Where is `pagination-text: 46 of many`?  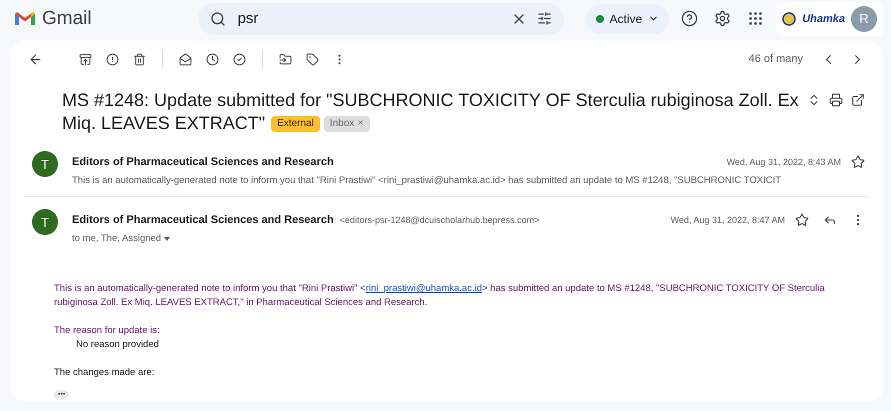
pagination-text: 46 of many is located at coordinates (775, 59).